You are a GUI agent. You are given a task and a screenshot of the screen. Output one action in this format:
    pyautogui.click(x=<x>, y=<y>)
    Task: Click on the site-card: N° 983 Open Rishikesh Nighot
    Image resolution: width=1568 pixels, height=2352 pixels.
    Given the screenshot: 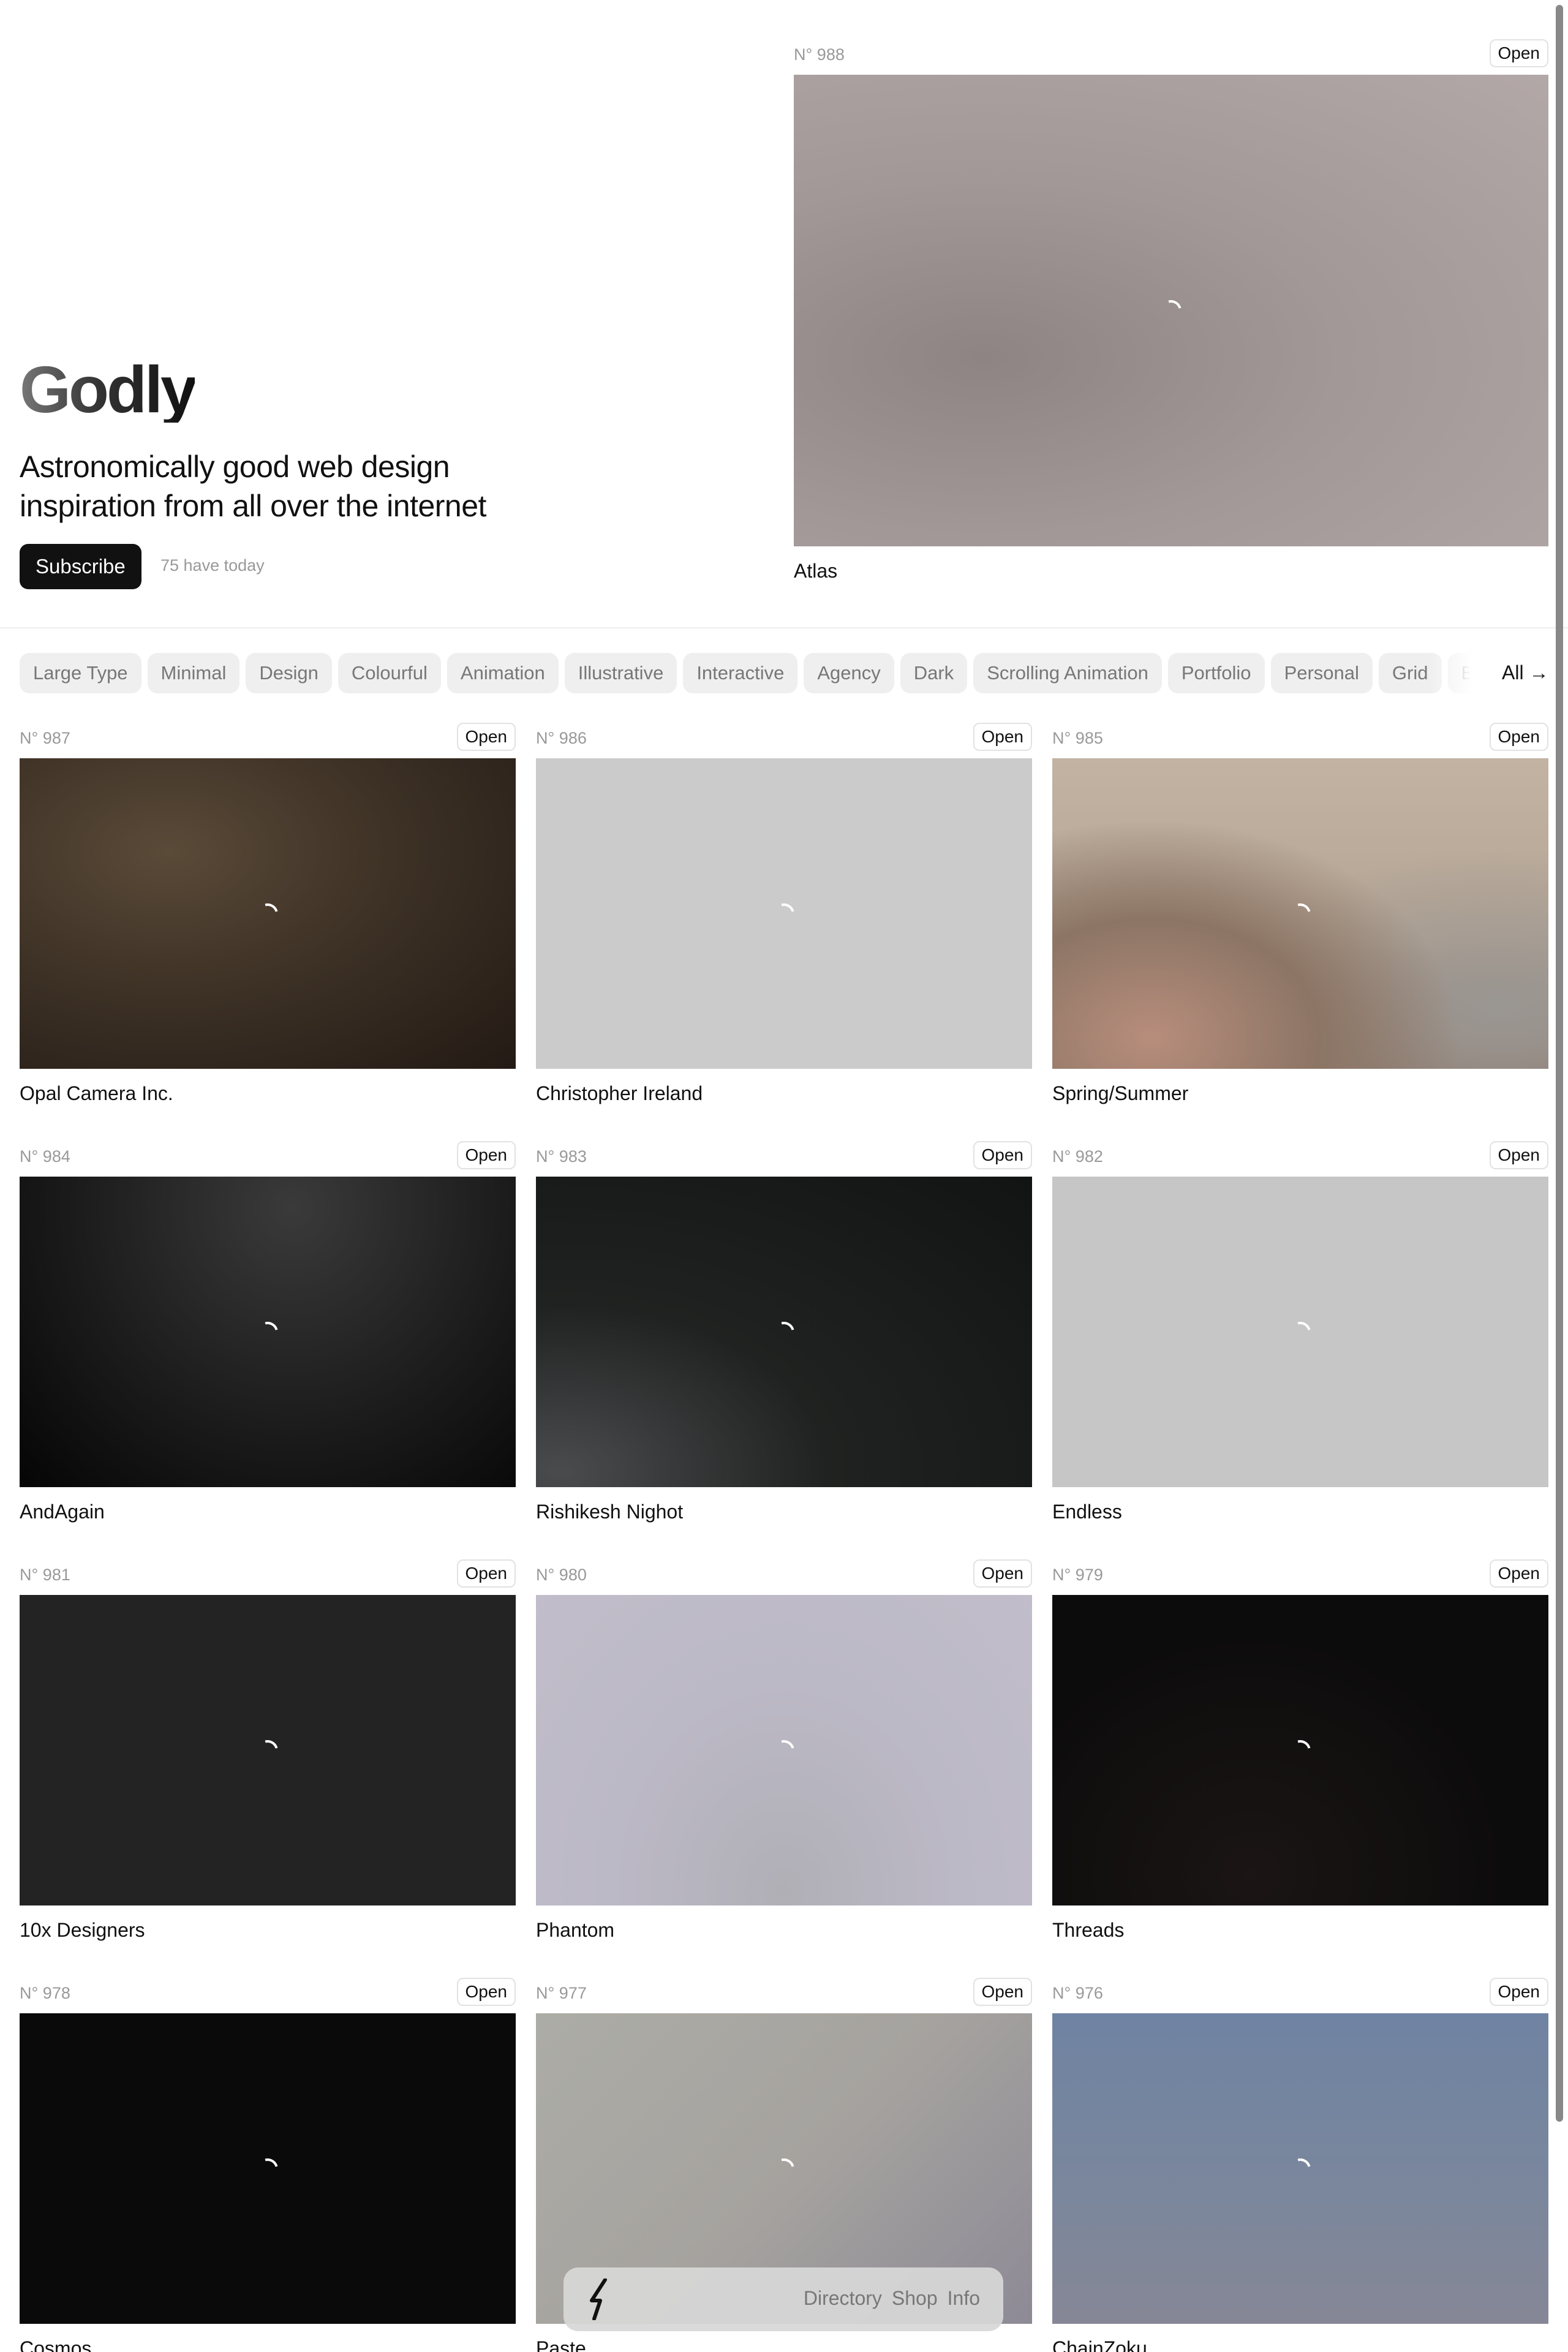 What is the action you would take?
    pyautogui.click(x=784, y=1332)
    